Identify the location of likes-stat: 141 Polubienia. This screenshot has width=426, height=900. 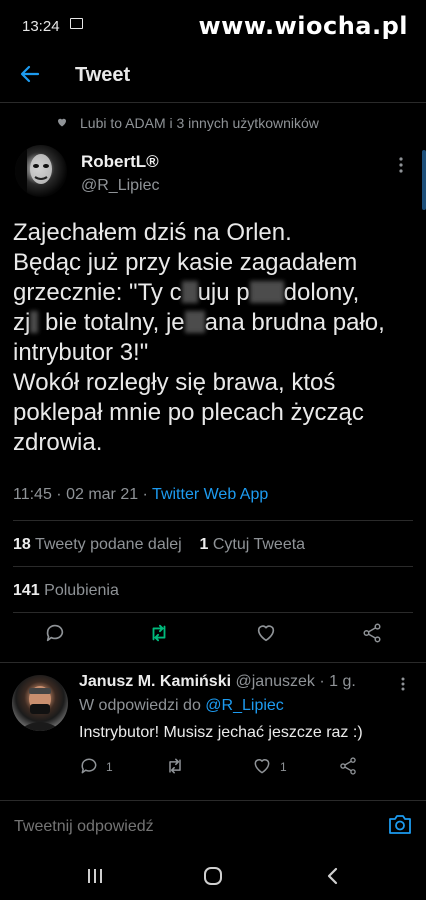
(66, 591).